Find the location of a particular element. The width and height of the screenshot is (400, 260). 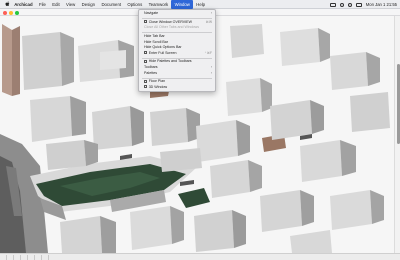

menu-help: Help is located at coordinates (200, 4).